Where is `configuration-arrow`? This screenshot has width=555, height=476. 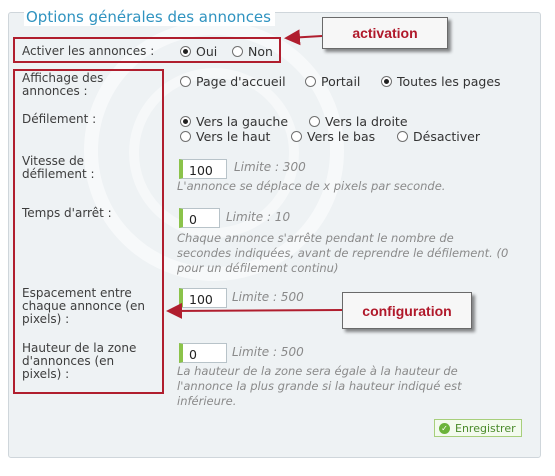 configuration-arrow is located at coordinates (254, 310).